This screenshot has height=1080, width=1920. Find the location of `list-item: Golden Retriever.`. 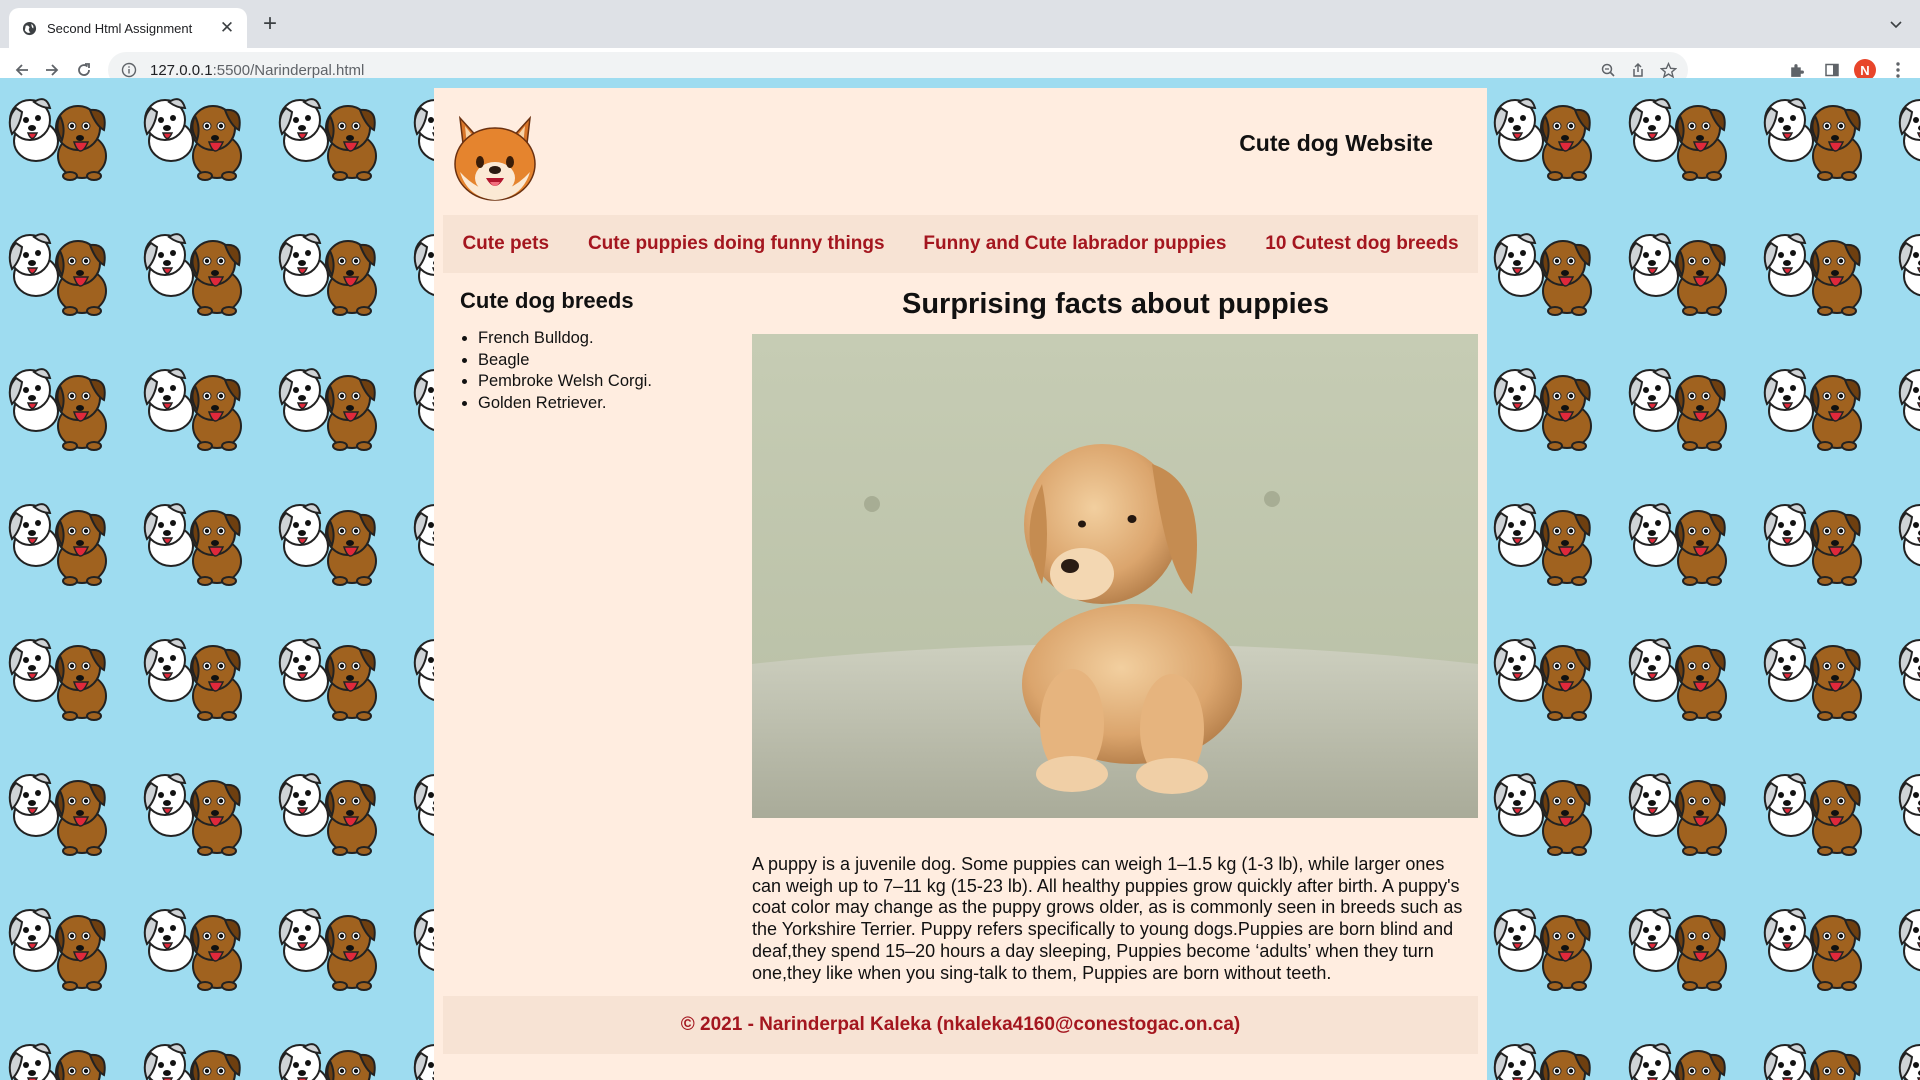

list-item: Golden Retriever. is located at coordinates (609, 404).